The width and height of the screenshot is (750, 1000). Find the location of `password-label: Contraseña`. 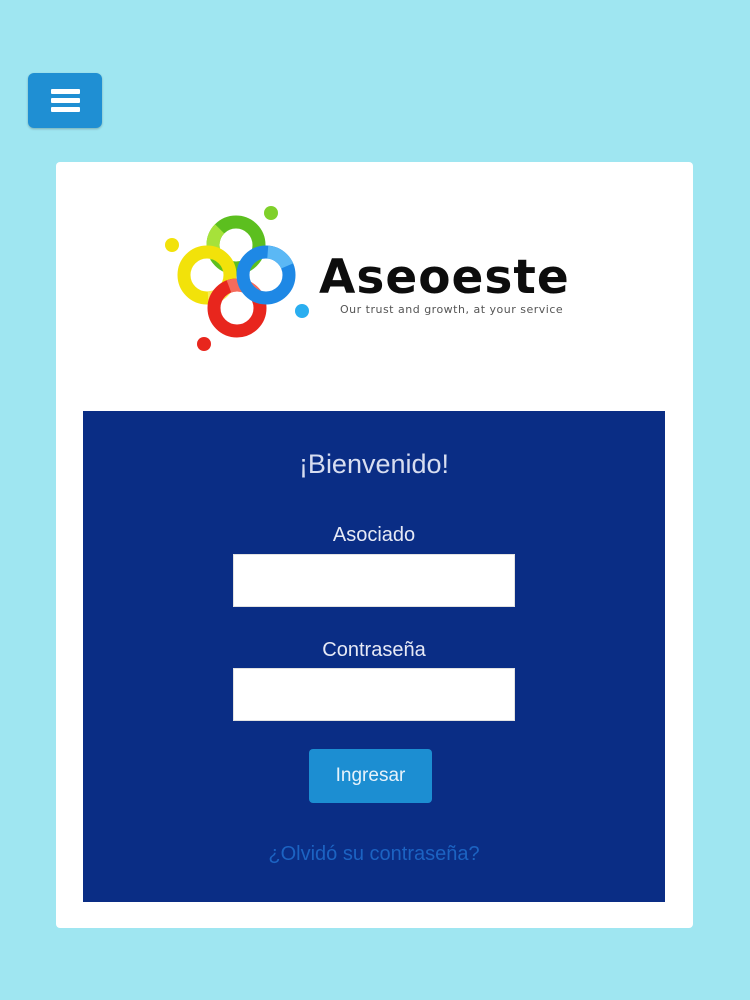

password-label: Contraseña is located at coordinates (374, 650).